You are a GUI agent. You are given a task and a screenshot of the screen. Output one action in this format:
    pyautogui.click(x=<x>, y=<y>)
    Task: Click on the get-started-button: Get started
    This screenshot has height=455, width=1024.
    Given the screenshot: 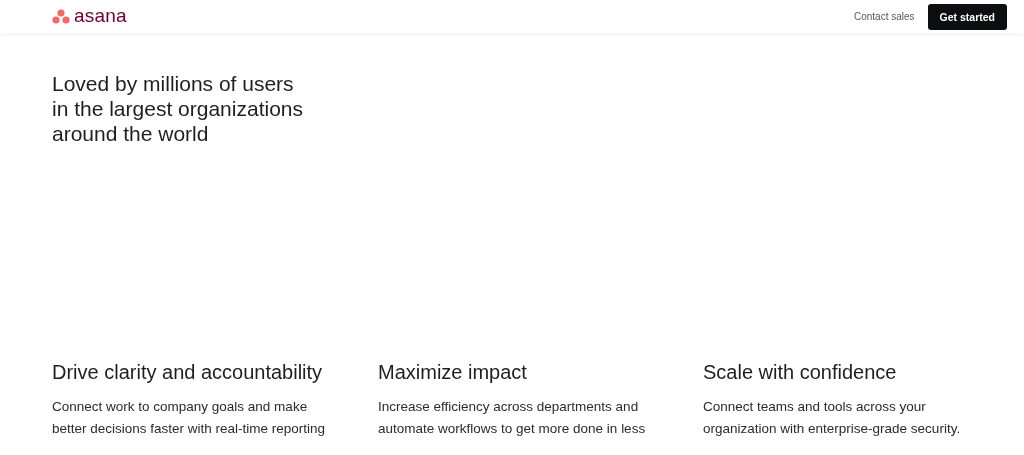 What is the action you would take?
    pyautogui.click(x=967, y=16)
    